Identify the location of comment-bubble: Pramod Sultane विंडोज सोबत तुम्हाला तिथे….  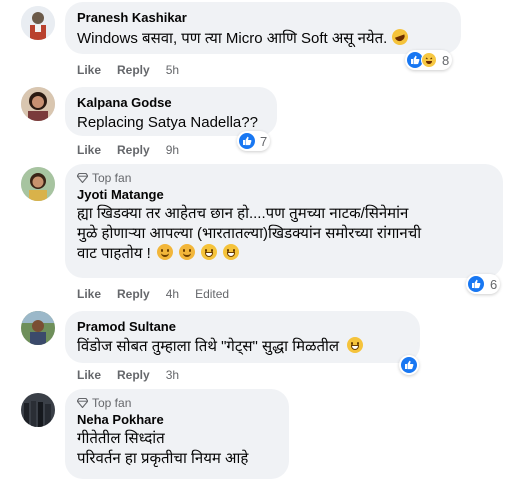
(242, 337).